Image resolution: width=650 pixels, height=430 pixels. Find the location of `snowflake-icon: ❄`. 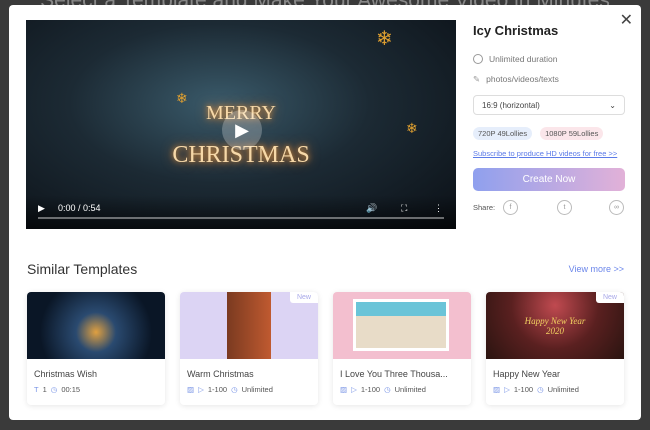

snowflake-icon: ❄ is located at coordinates (384, 39).